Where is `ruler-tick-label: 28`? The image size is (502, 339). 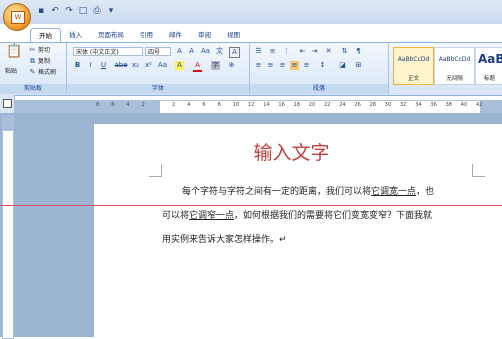 ruler-tick-label: 28 is located at coordinates (372, 105).